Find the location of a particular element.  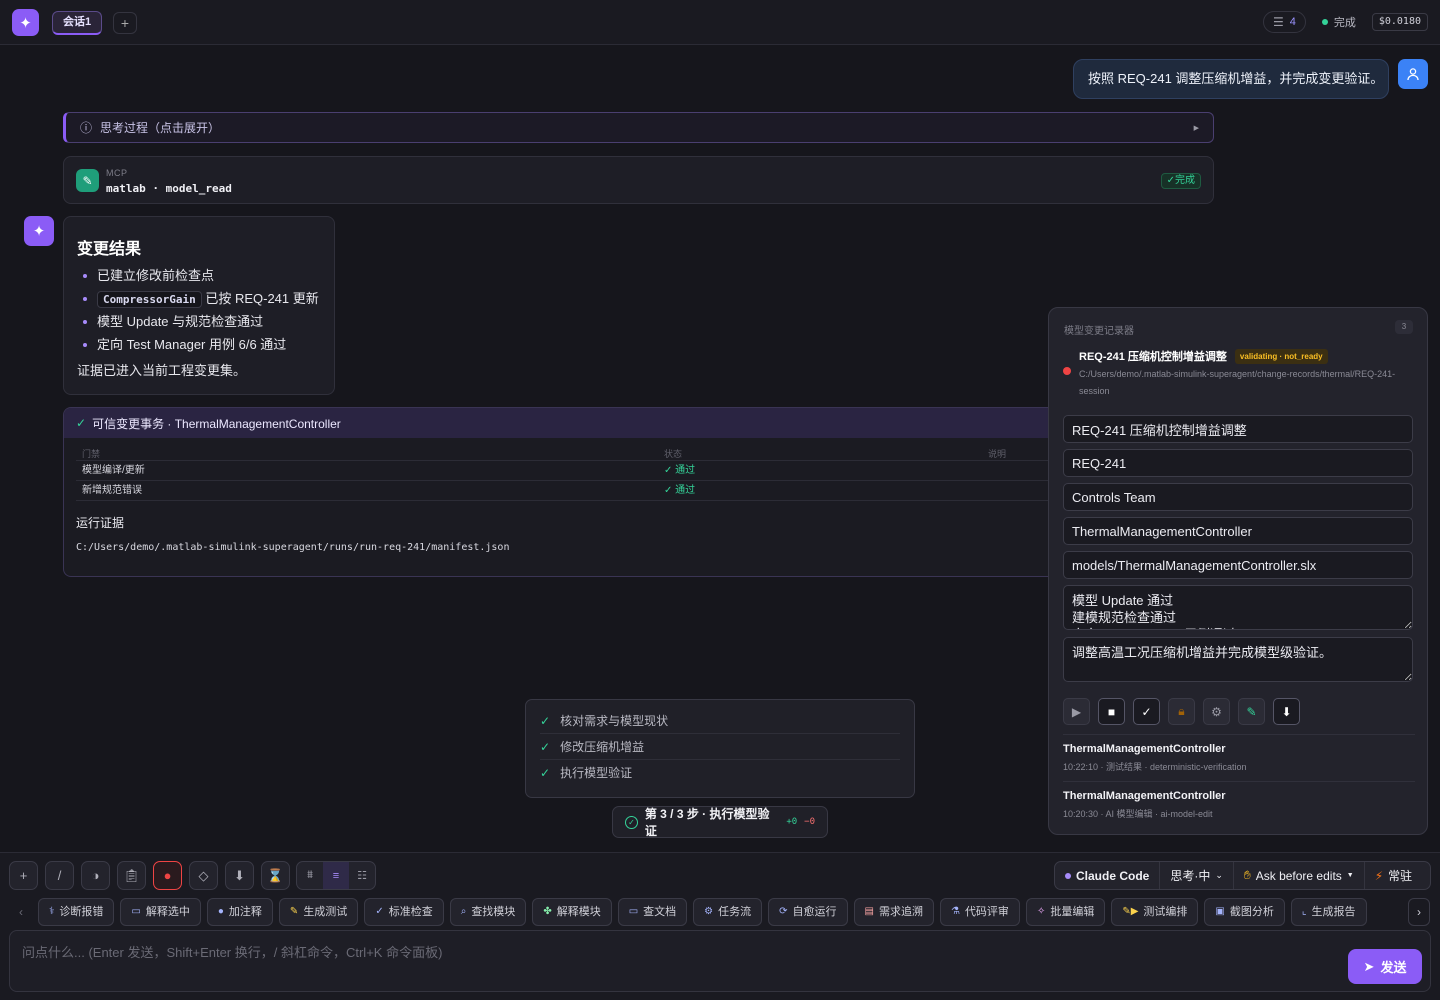

quick-action-screenshot: ▣ 截图分析 is located at coordinates (1244, 912).